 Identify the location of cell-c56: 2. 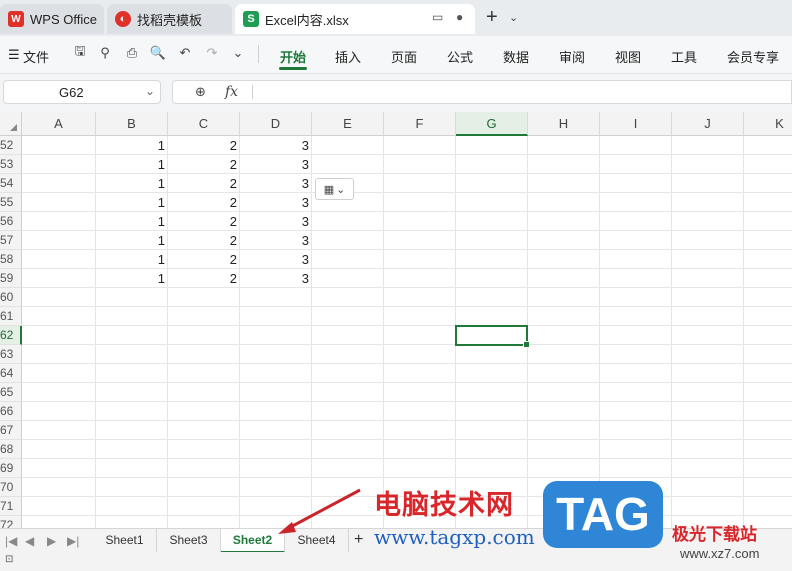
(204, 221).